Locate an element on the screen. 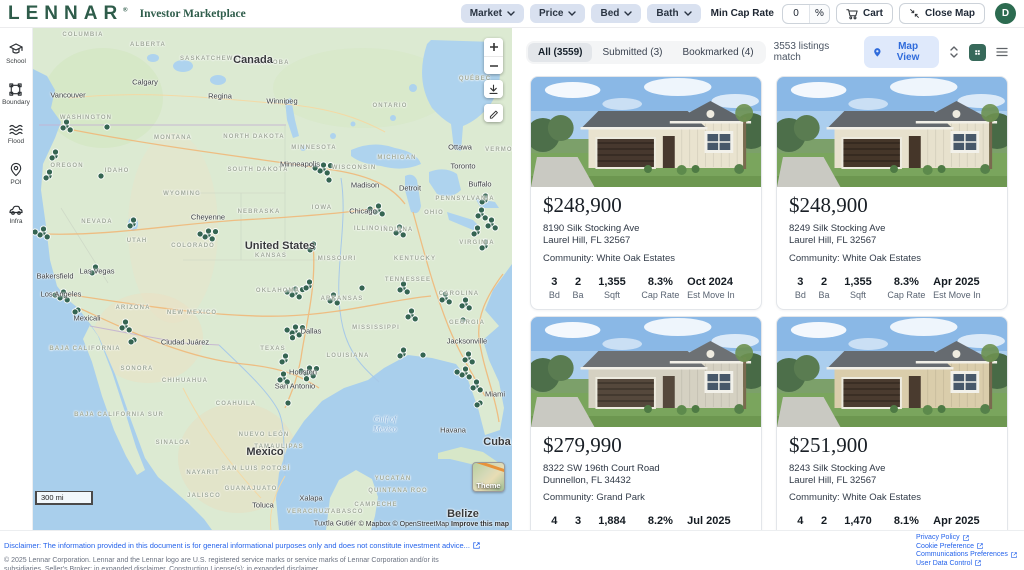 This screenshot has height=570, width=1024. tab-submitted: Submitted (3) is located at coordinates (632, 52).